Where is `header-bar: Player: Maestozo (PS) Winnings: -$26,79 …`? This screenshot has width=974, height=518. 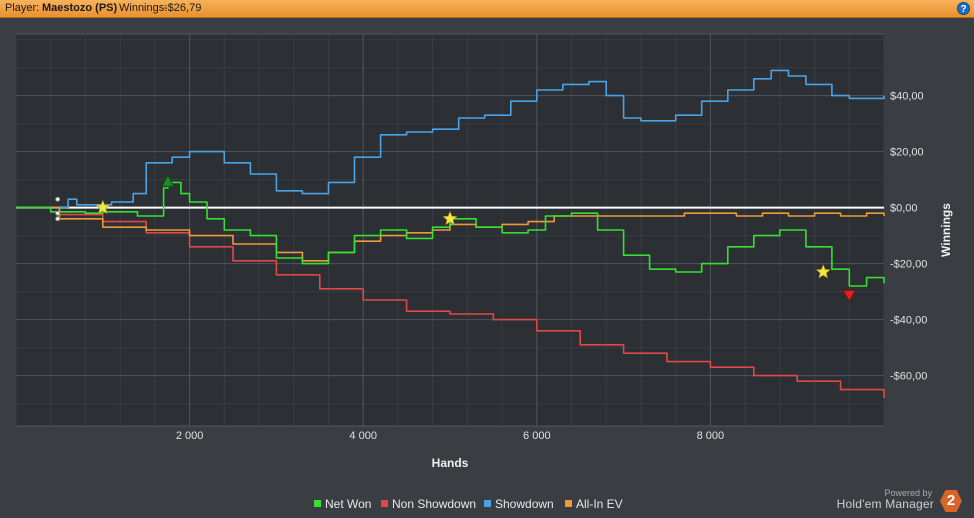 header-bar: Player: Maestozo (PS) Winnings: -$26,79 … is located at coordinates (487, 9).